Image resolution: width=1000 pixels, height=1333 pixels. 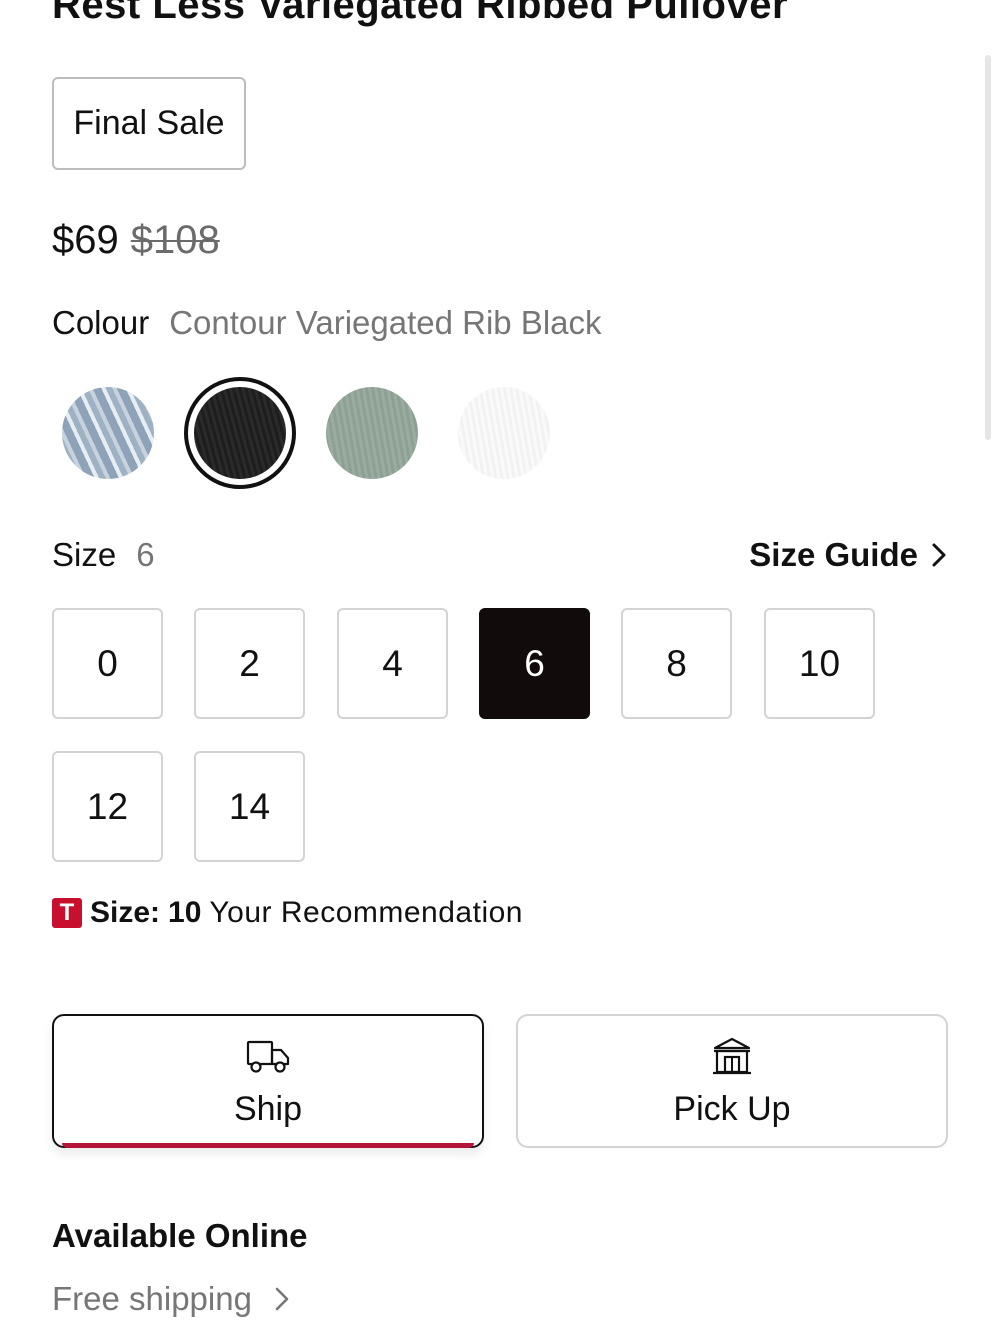 What do you see at coordinates (145, 554) in the screenshot?
I see `selected-size-value: 6` at bounding box center [145, 554].